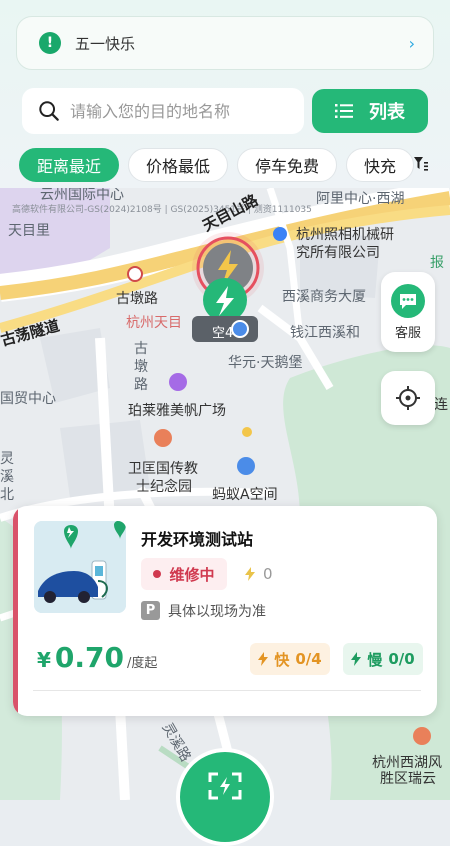 The width and height of the screenshot is (450, 846). What do you see at coordinates (245, 495) in the screenshot?
I see `map-label: 蚂蚁A空间` at bounding box center [245, 495].